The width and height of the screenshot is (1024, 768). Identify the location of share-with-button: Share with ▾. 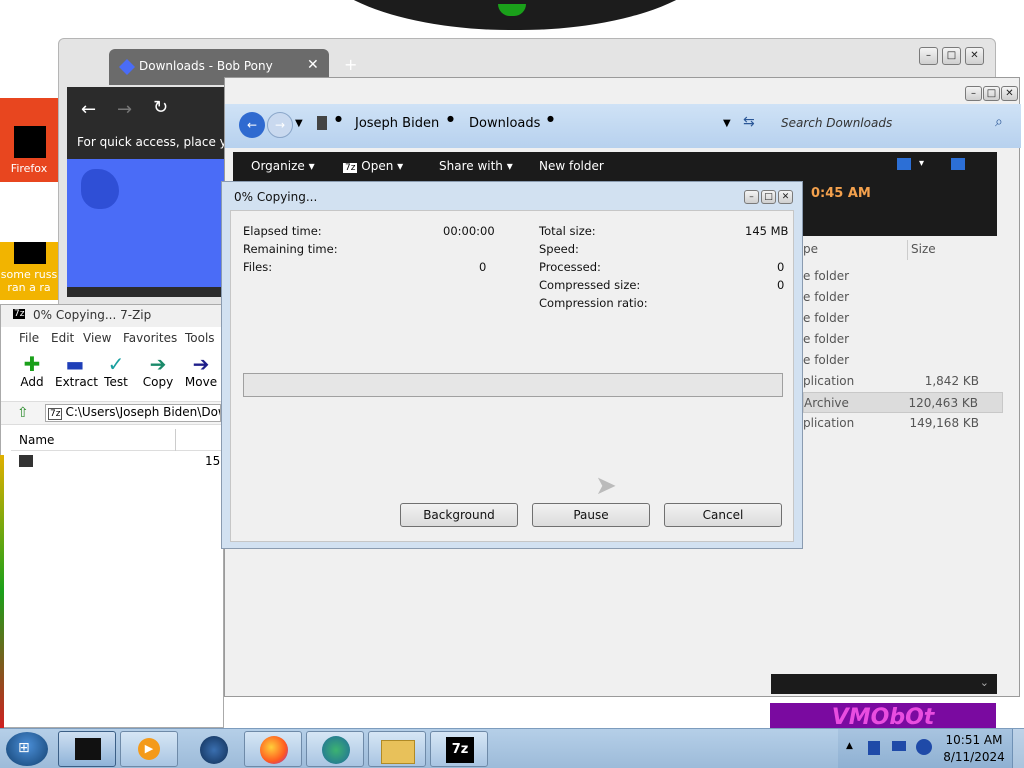
(476, 166).